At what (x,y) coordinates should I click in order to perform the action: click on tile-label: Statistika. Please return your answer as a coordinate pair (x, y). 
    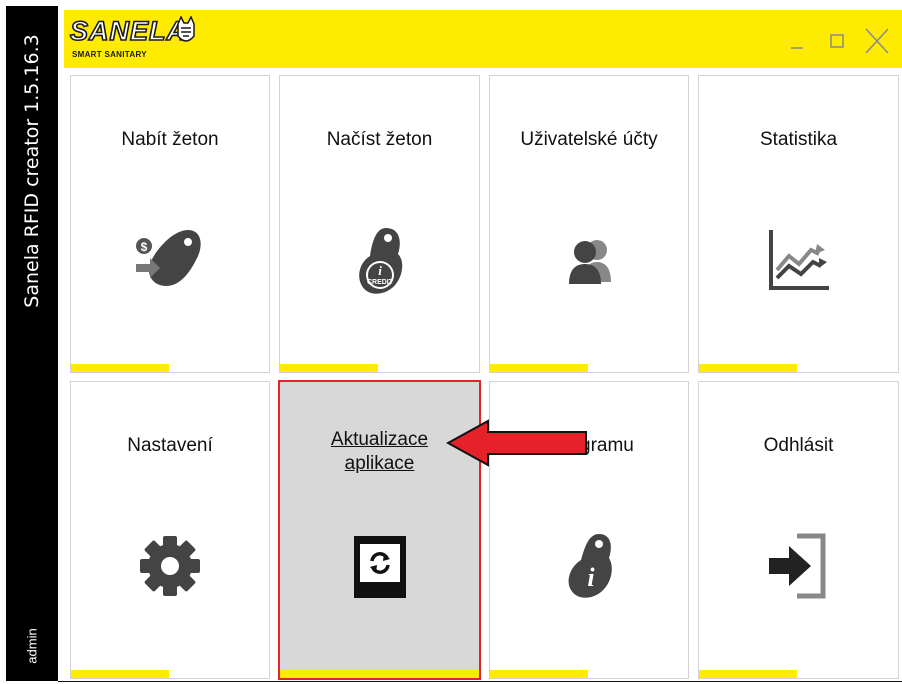
    Looking at the image, I should click on (798, 139).